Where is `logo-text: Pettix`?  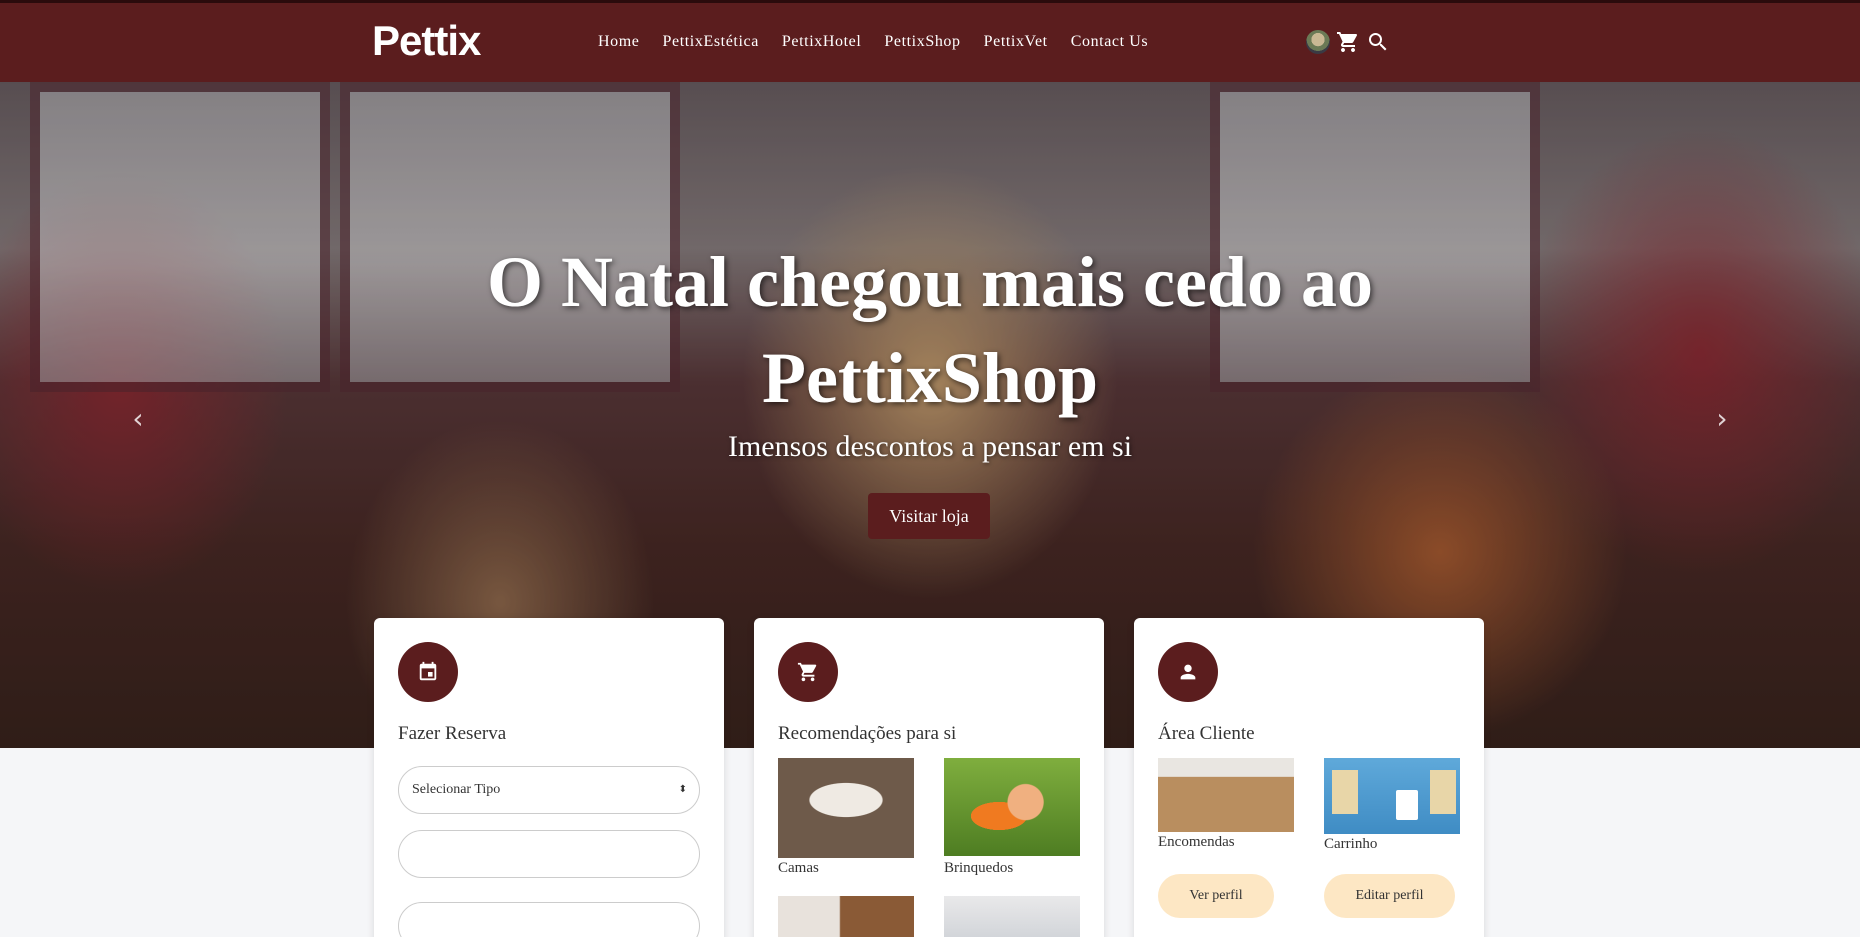
logo-text: Pettix is located at coordinates (426, 40).